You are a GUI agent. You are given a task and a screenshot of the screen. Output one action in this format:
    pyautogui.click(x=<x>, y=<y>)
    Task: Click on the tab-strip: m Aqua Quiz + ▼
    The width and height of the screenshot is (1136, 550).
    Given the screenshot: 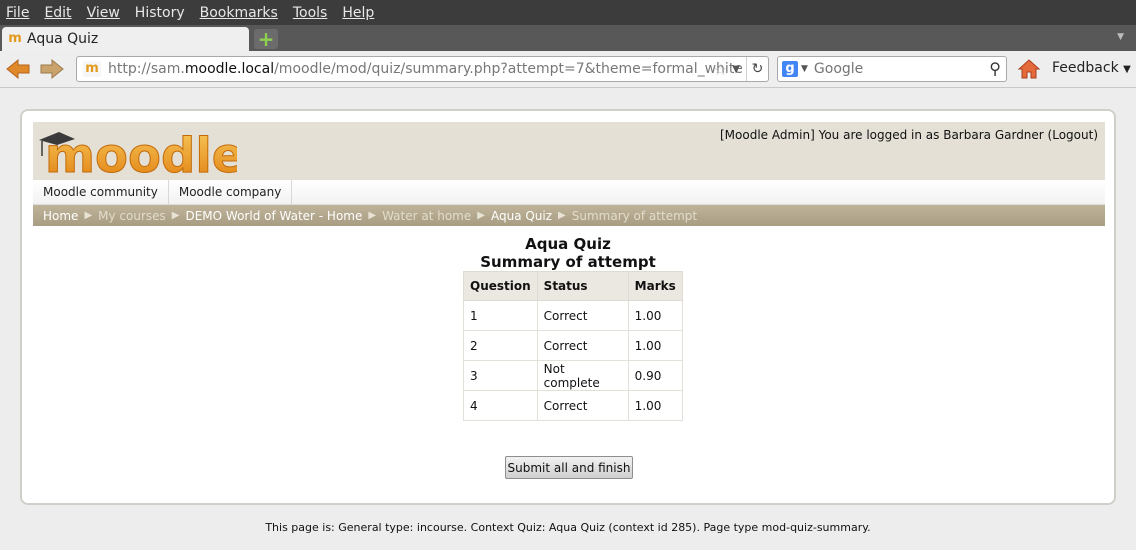 What is the action you would take?
    pyautogui.click(x=568, y=38)
    